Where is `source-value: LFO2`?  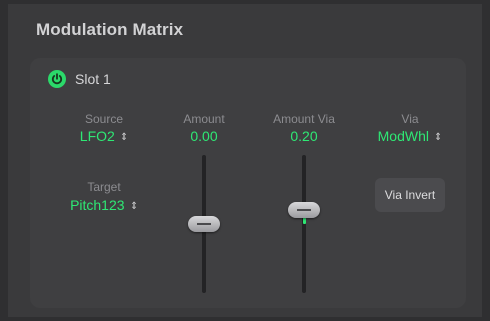
source-value: LFO2 is located at coordinates (97, 136).